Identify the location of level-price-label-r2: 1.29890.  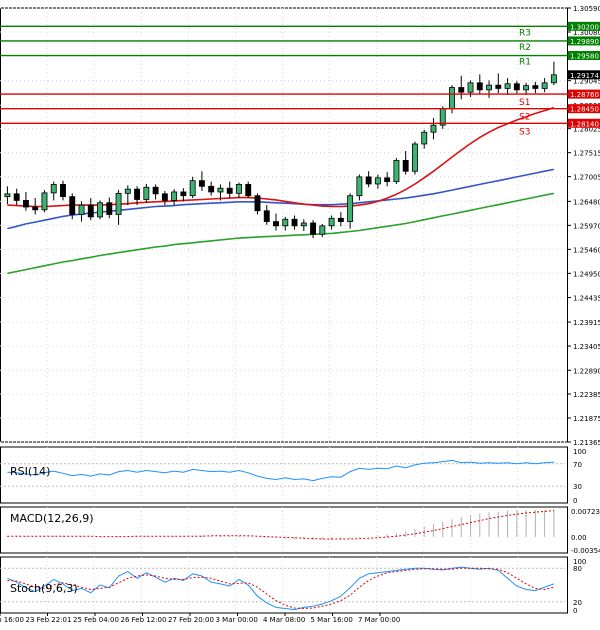
(584, 42).